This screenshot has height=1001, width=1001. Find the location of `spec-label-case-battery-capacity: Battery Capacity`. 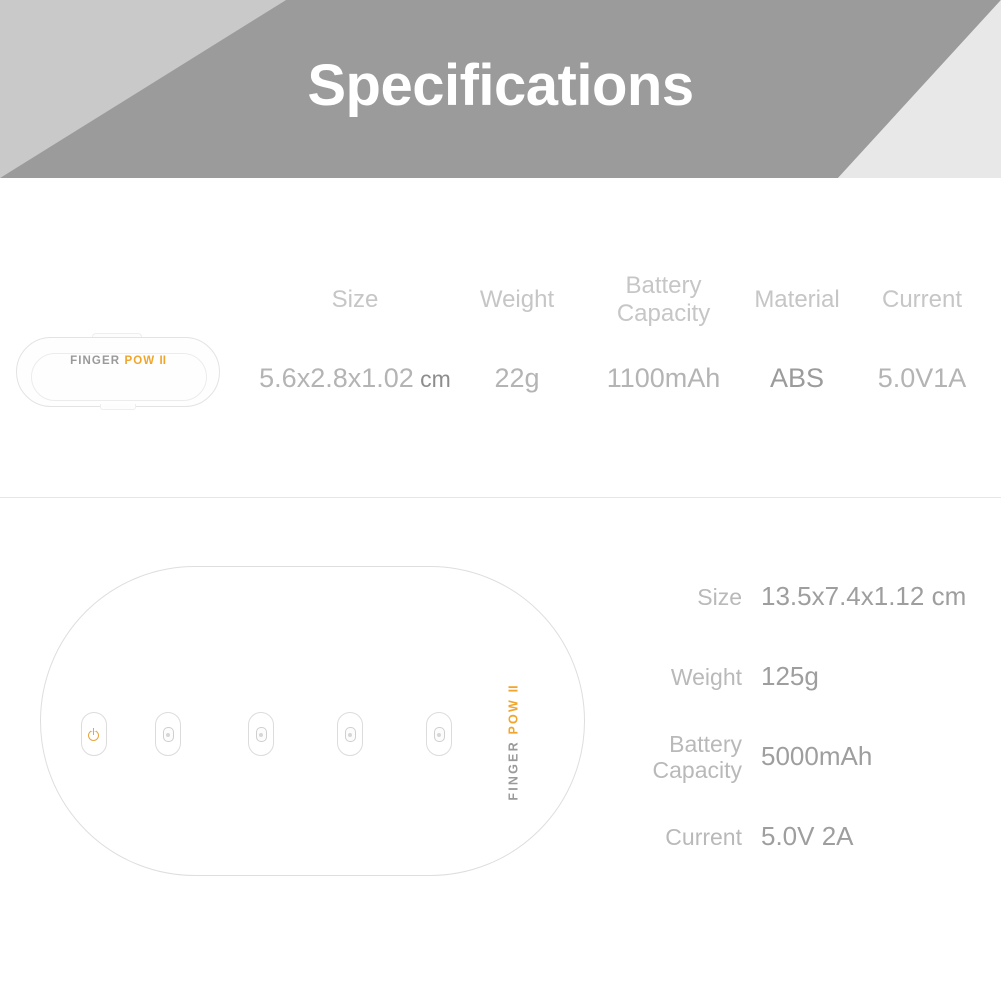

spec-label-case-battery-capacity: Battery Capacity is located at coordinates (697, 757).